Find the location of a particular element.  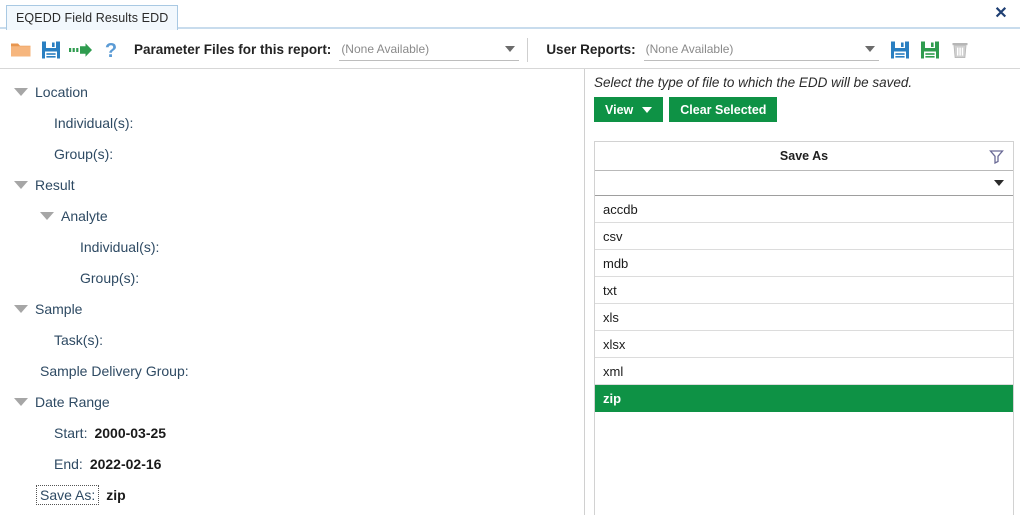

view-button-label: View is located at coordinates (619, 109).